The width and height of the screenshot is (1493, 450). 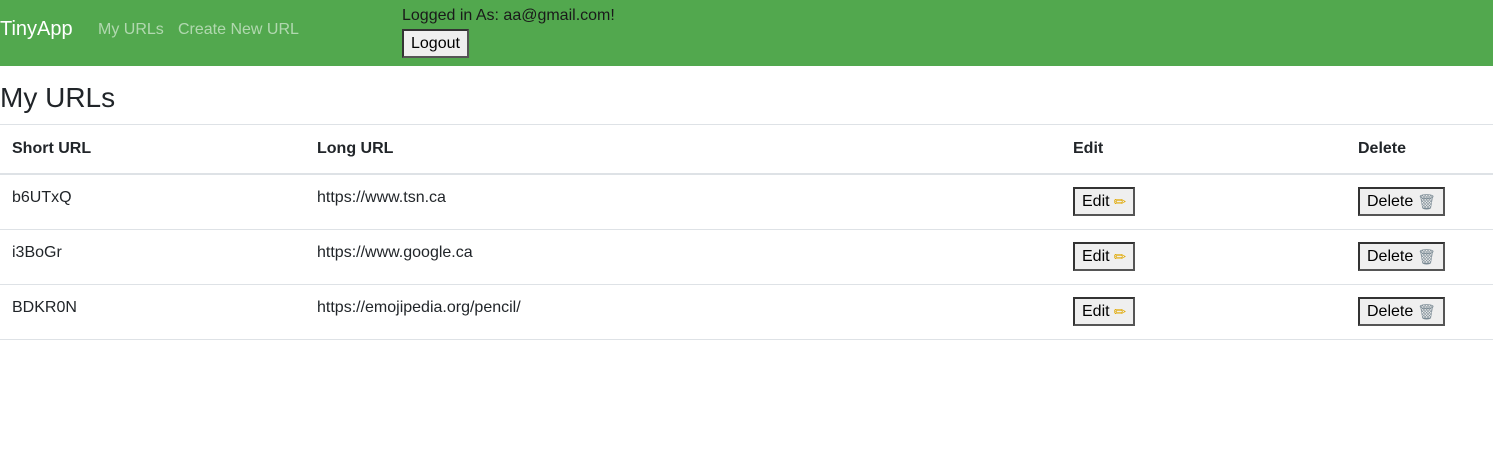 I want to click on logout-button: Logout, so click(x=435, y=43).